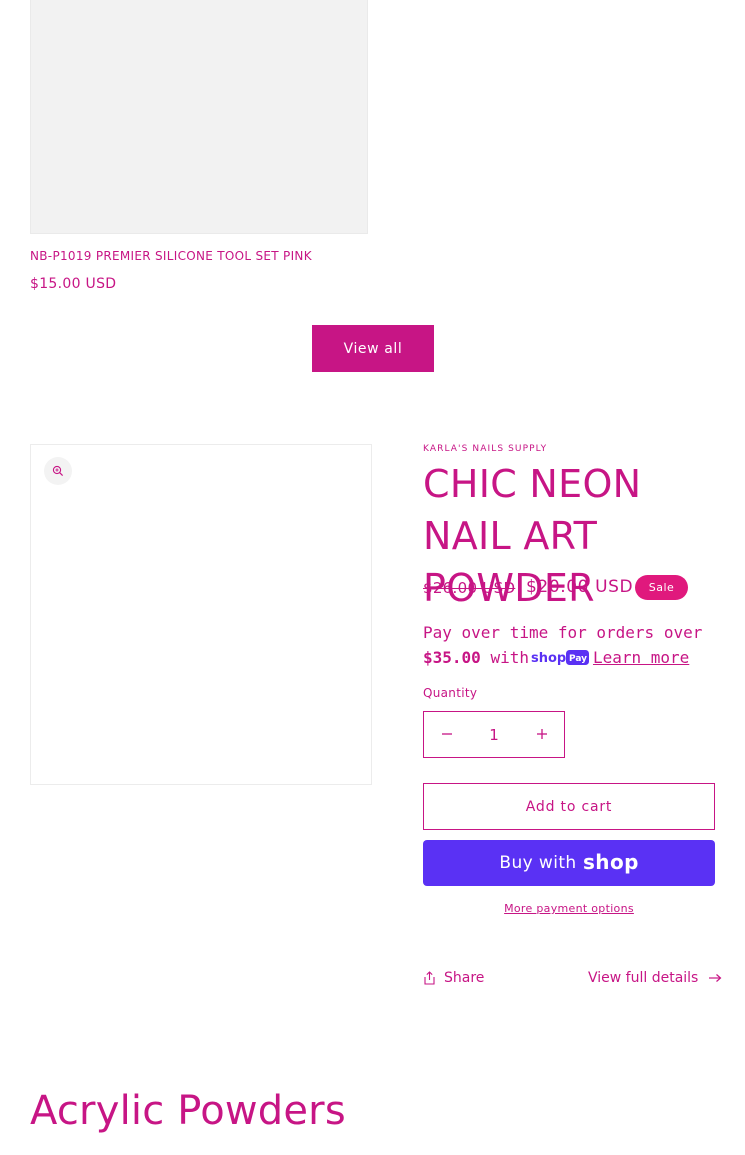  I want to click on more-payment-options-link: More payment options, so click(569, 908).